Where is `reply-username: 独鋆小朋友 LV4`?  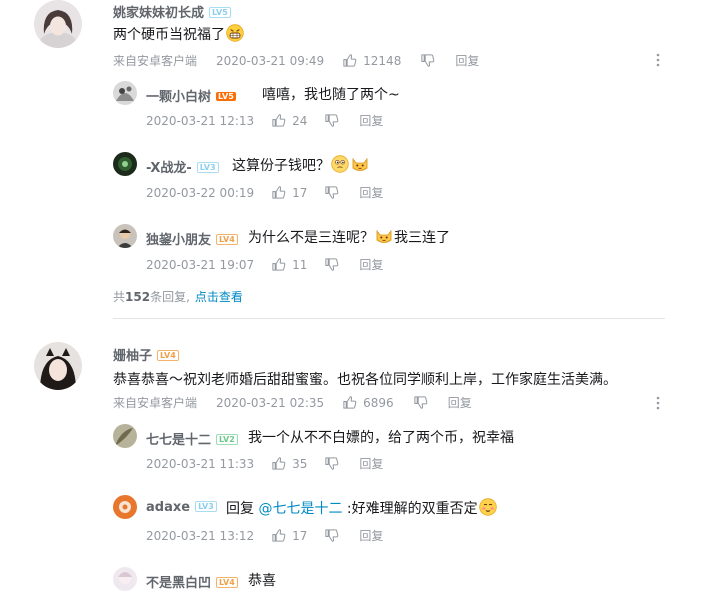 reply-username: 独鋆小朋友 LV4 is located at coordinates (192, 238).